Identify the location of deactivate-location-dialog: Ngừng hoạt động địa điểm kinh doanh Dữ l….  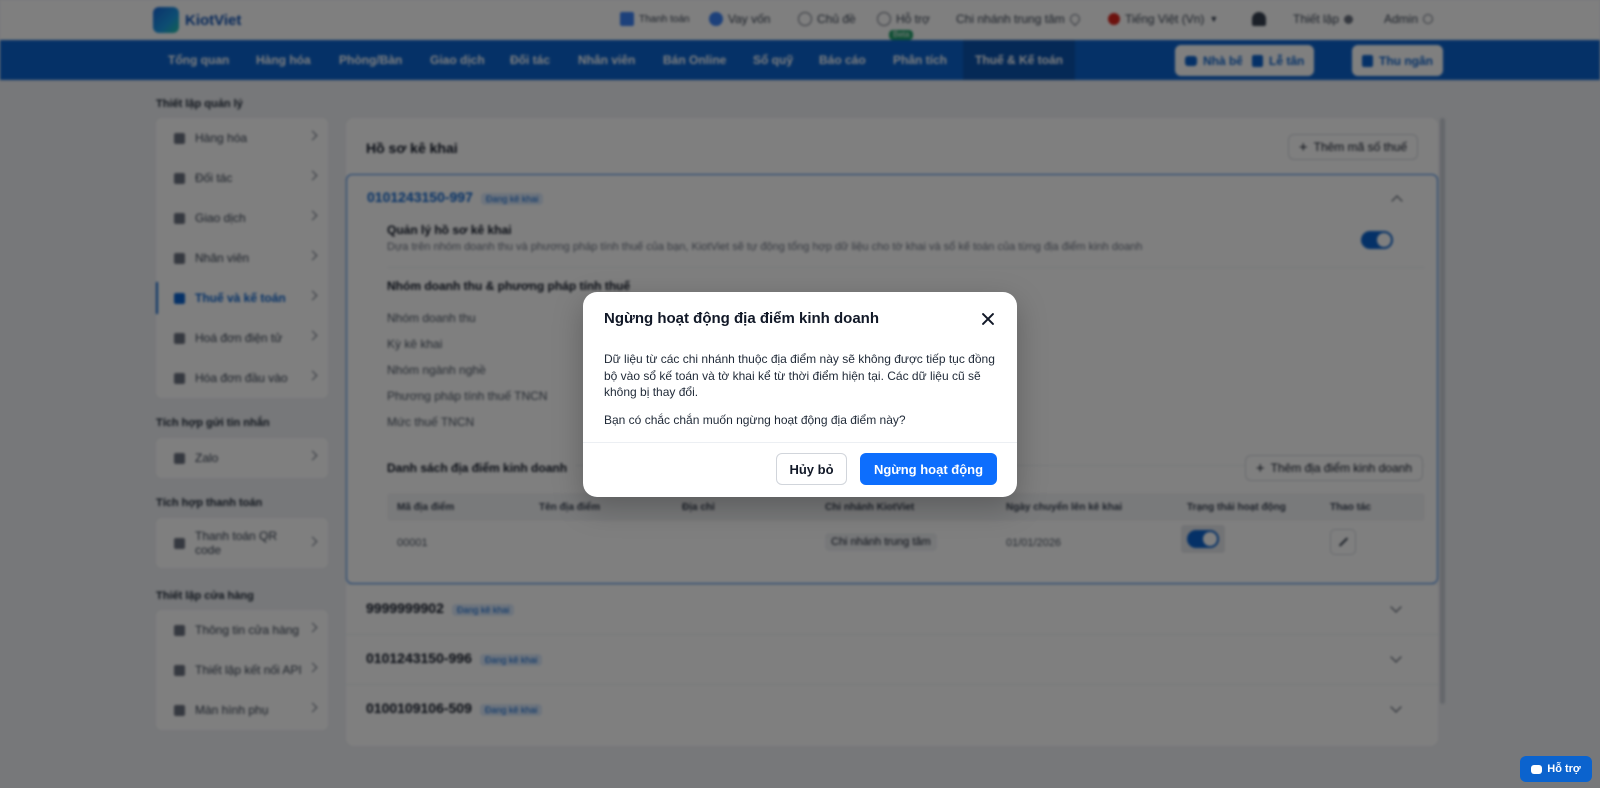
(800, 394).